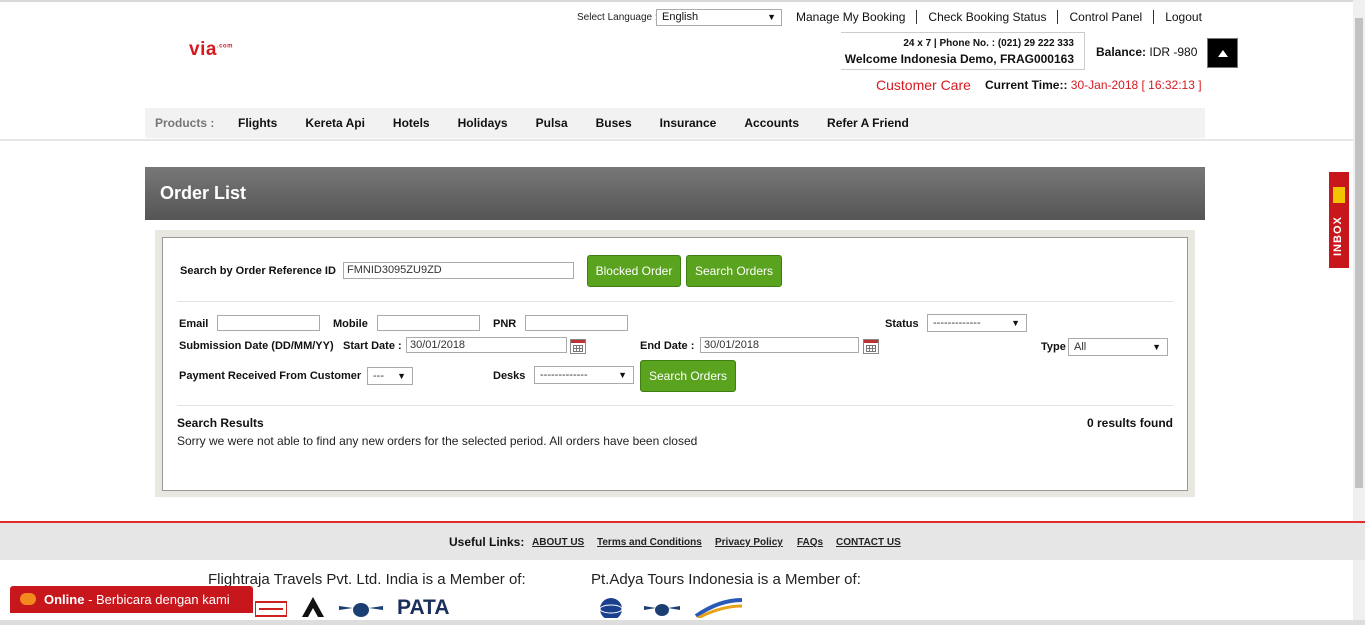 The height and width of the screenshot is (625, 1365). What do you see at coordinates (256, 346) in the screenshot?
I see `submission-date-label: Submission Date (DD/MM/YY)` at bounding box center [256, 346].